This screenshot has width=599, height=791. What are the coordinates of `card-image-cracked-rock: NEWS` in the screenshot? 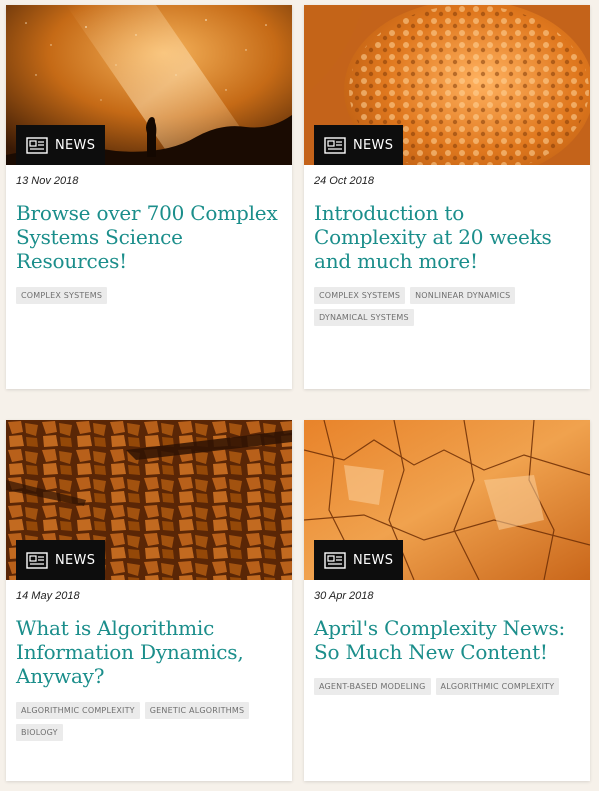 It's located at (447, 500).